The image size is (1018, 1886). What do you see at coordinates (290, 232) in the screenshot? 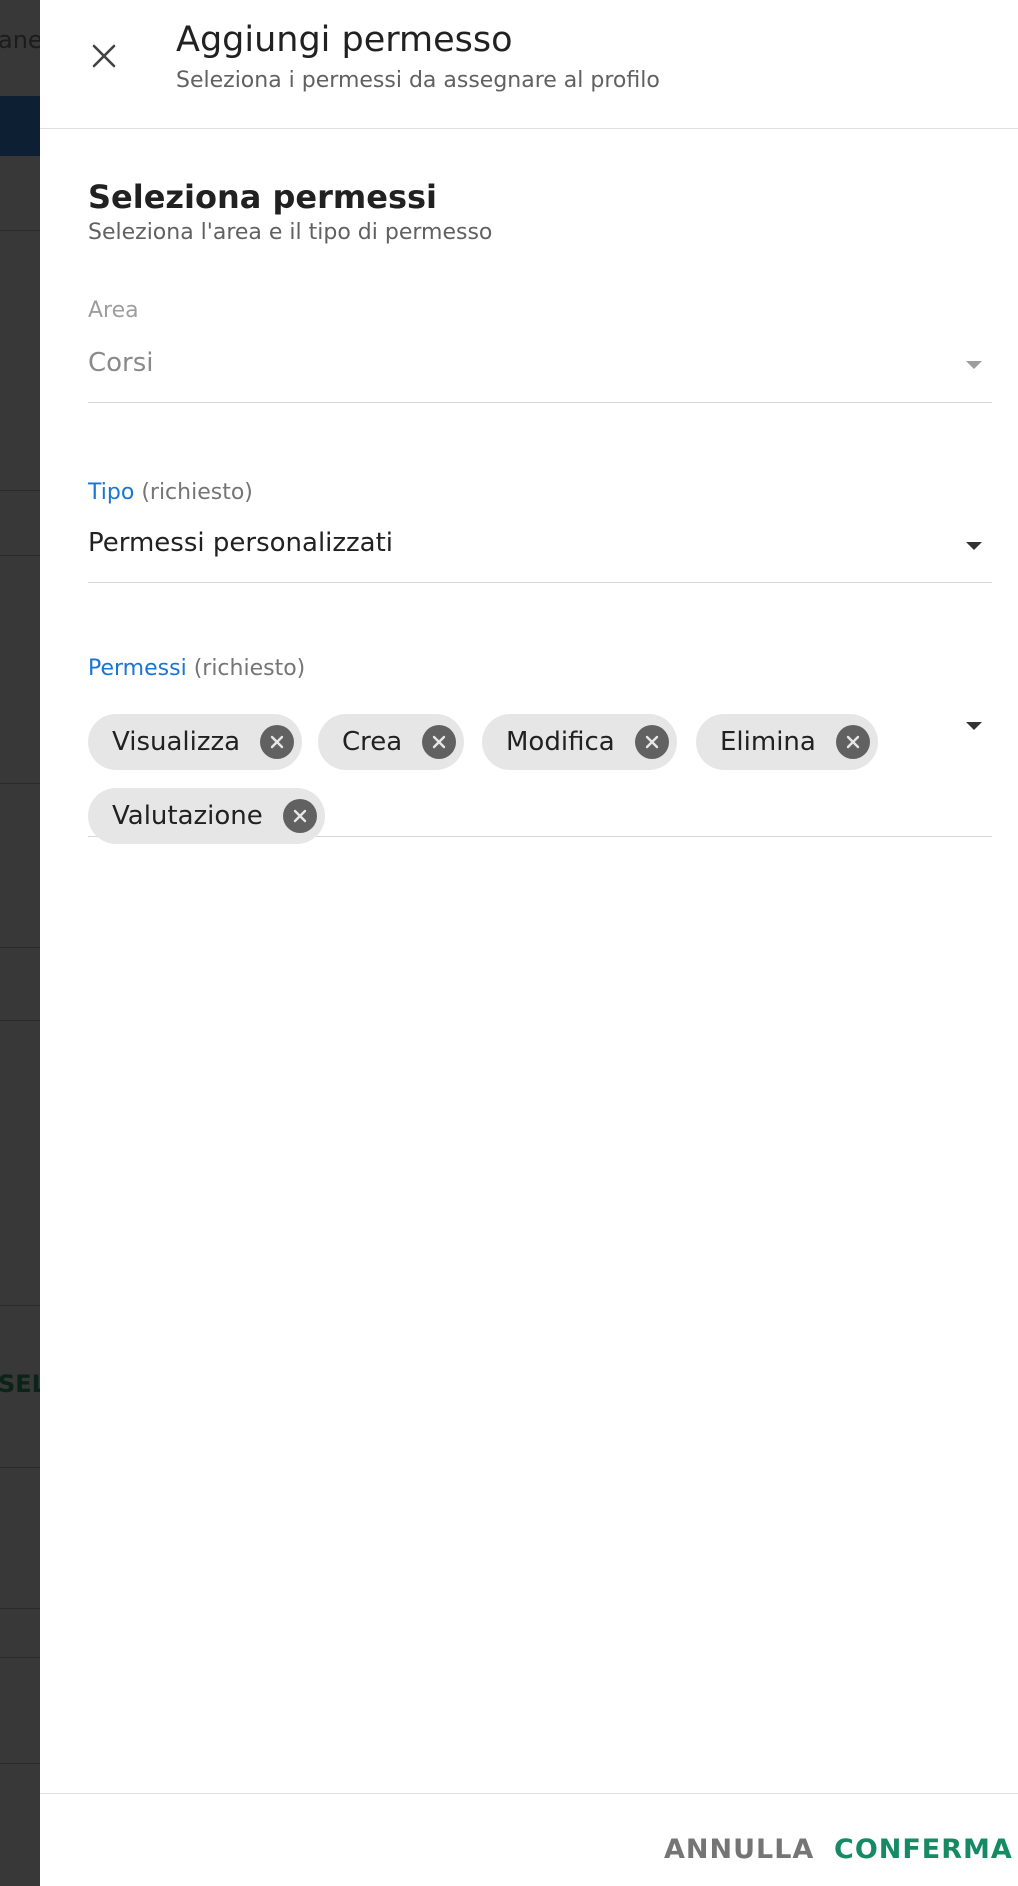
I see `section-subtitle: Seleziona l'area e il tipo di permesso` at bounding box center [290, 232].